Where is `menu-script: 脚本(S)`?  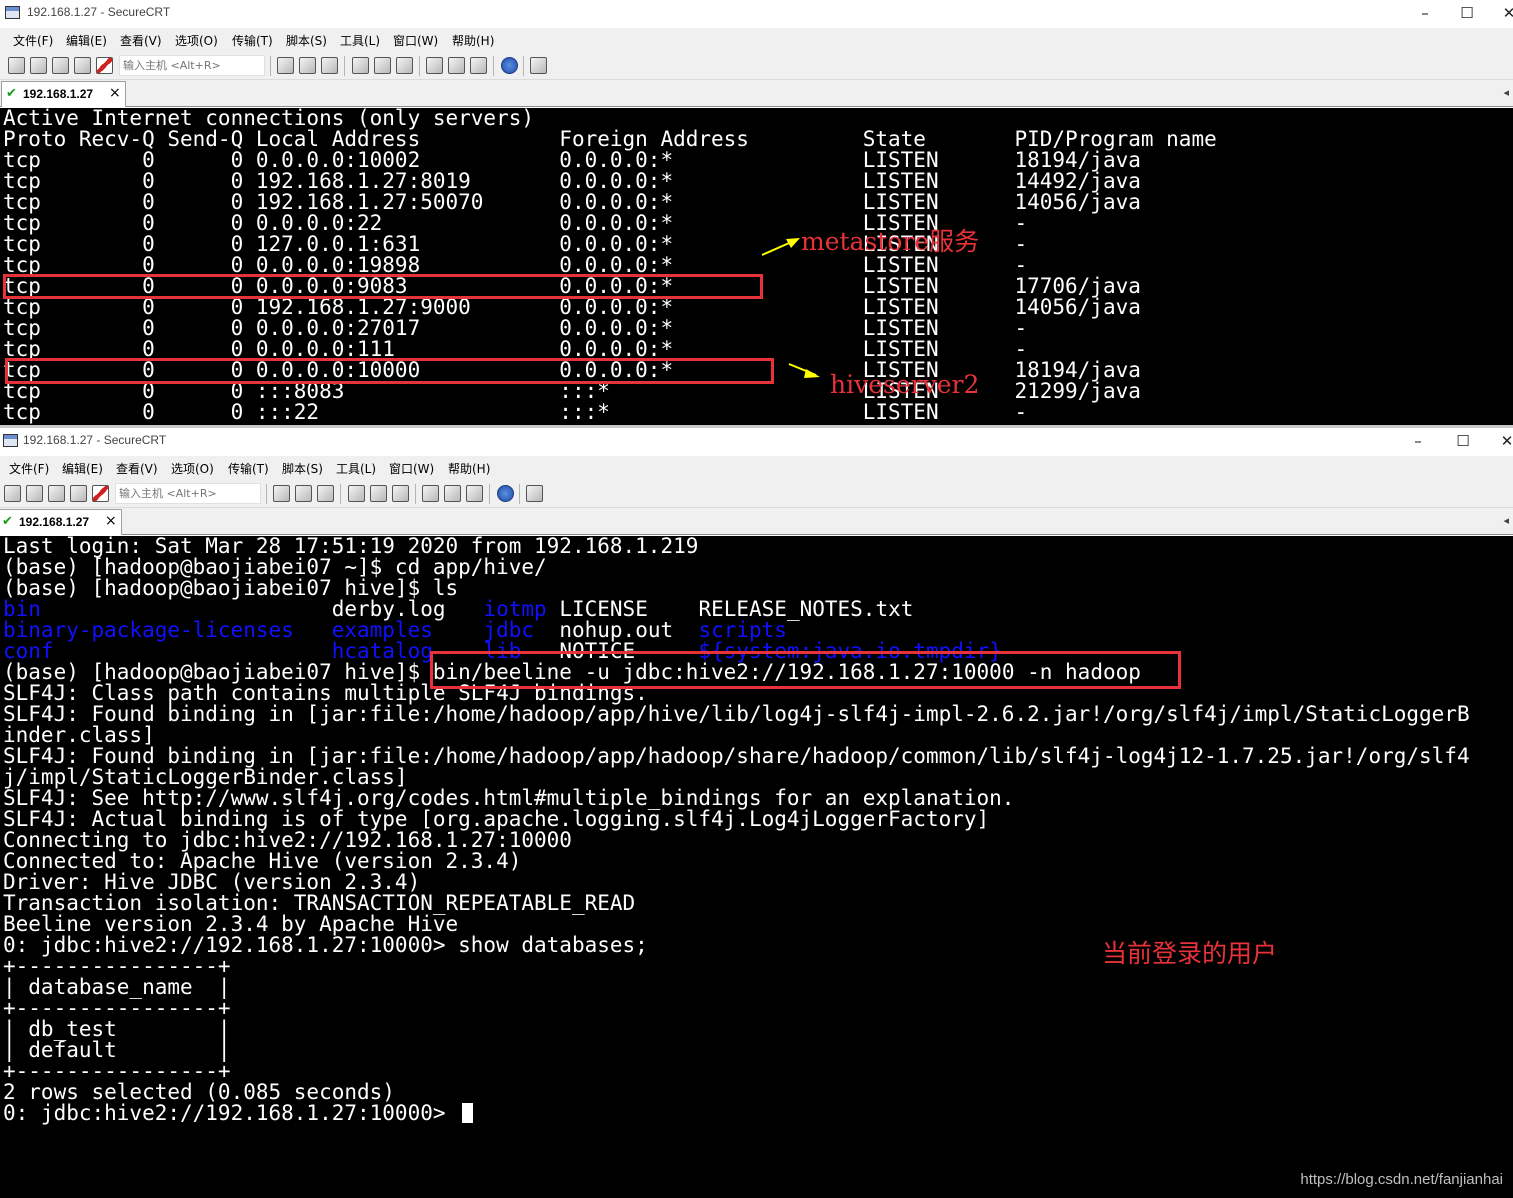 menu-script: 脚本(S) is located at coordinates (302, 468).